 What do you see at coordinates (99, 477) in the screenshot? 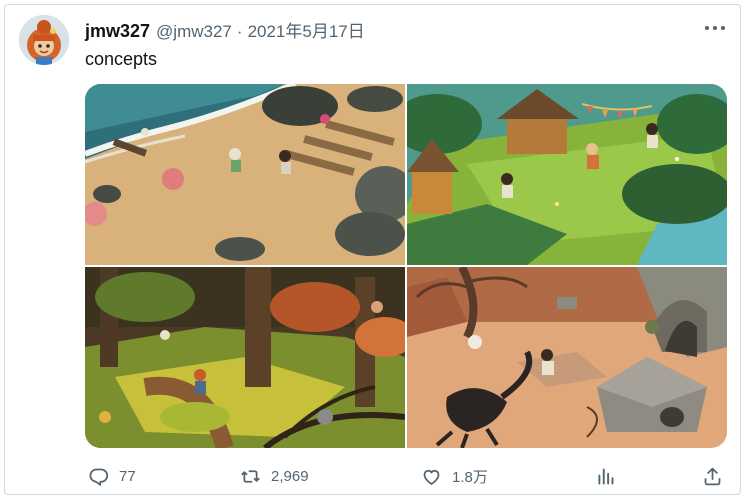
I see `reply-icon` at bounding box center [99, 477].